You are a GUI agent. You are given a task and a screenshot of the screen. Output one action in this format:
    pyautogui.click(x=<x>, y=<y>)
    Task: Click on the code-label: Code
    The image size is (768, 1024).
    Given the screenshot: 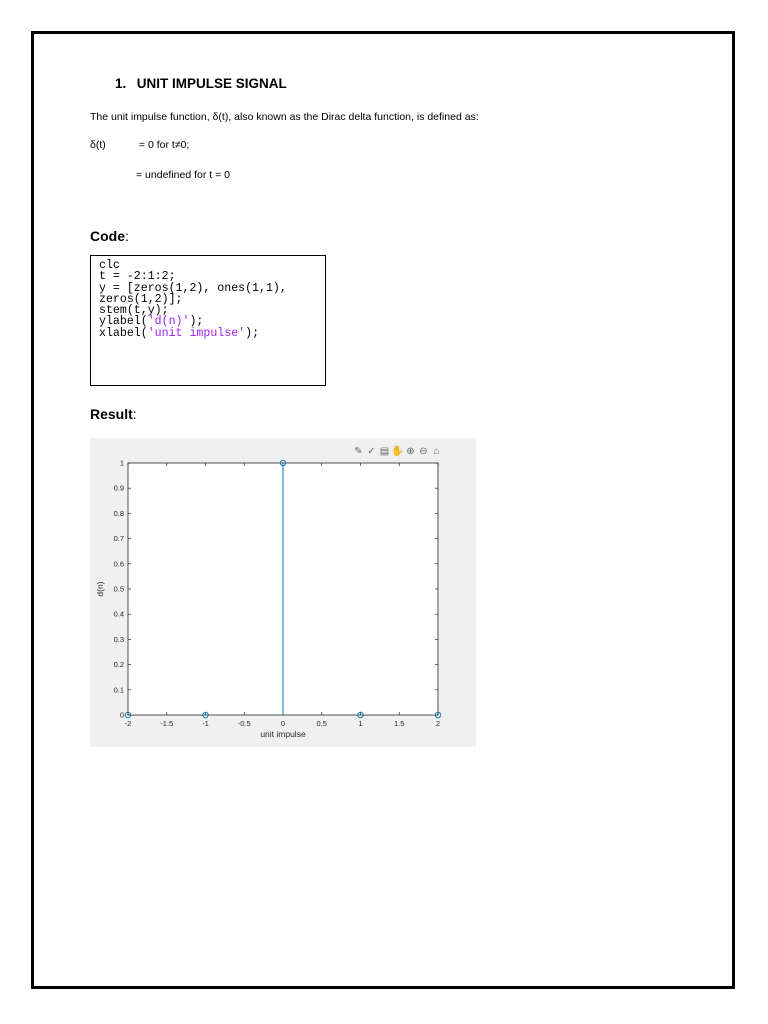 What is the action you would take?
    pyautogui.click(x=107, y=236)
    